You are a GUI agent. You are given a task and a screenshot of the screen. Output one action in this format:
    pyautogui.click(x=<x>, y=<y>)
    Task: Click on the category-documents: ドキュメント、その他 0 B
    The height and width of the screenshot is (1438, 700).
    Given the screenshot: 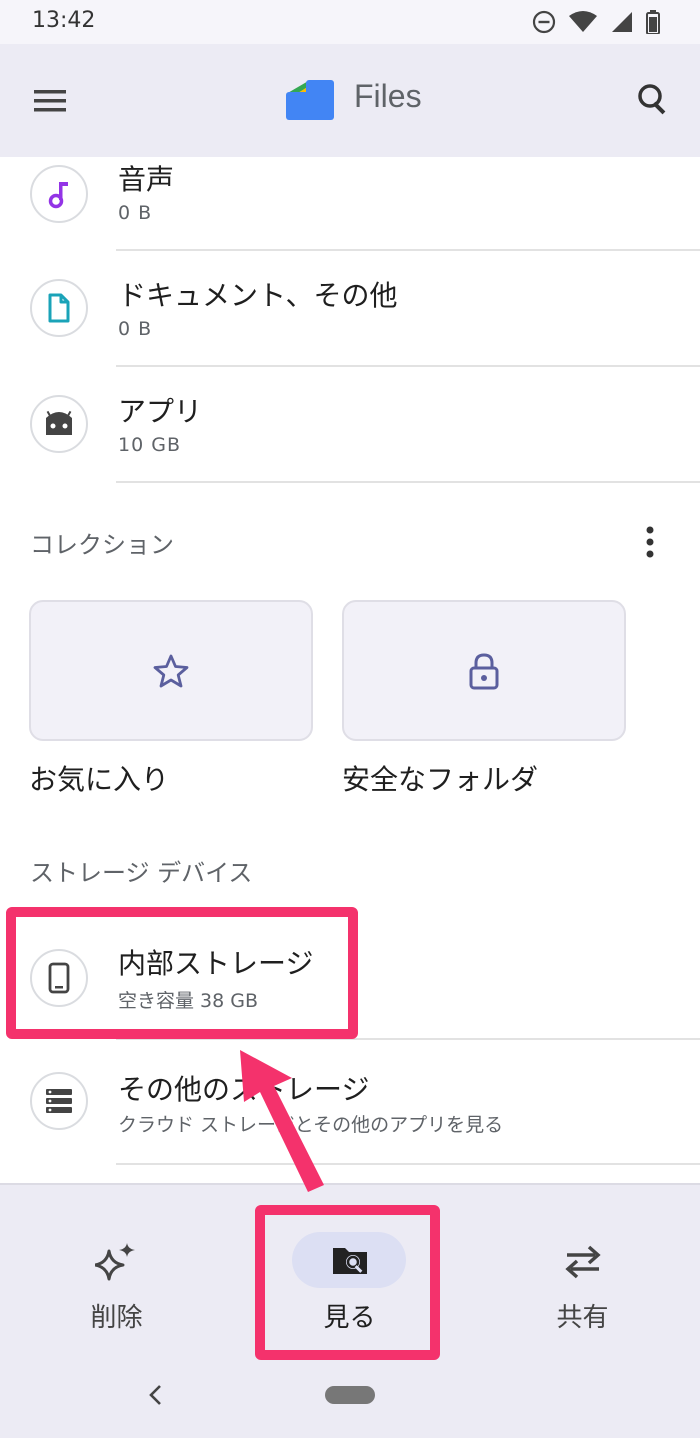 What is the action you would take?
    pyautogui.click(x=350, y=310)
    